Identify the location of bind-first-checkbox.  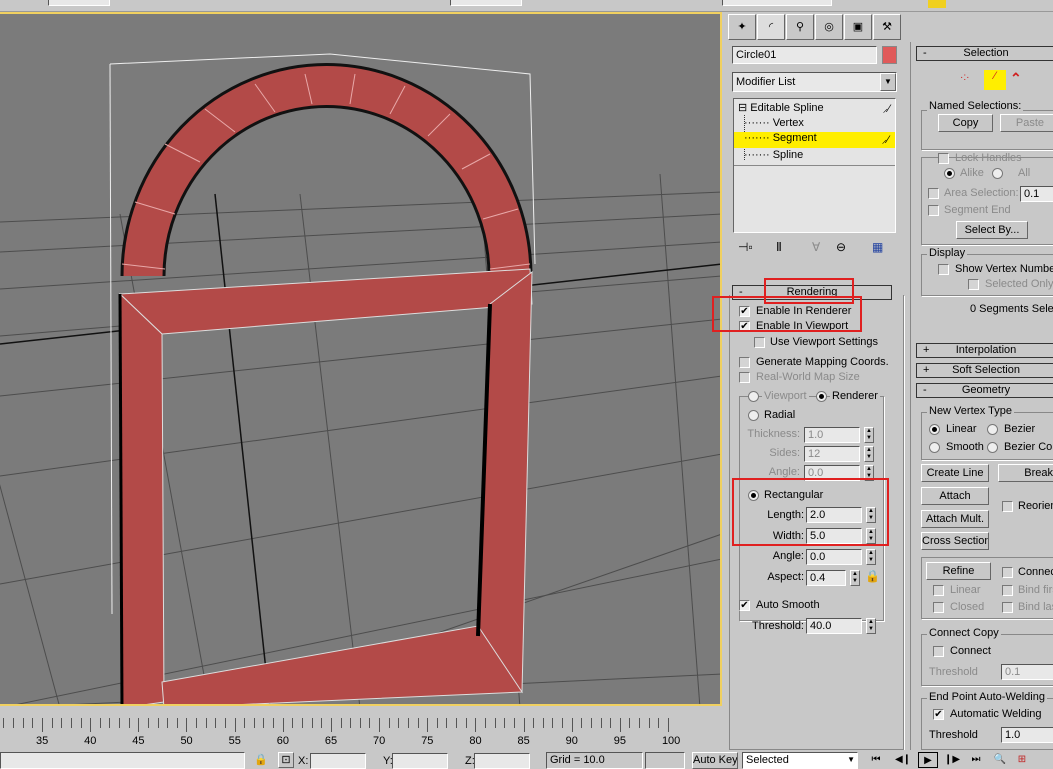
(1007, 590).